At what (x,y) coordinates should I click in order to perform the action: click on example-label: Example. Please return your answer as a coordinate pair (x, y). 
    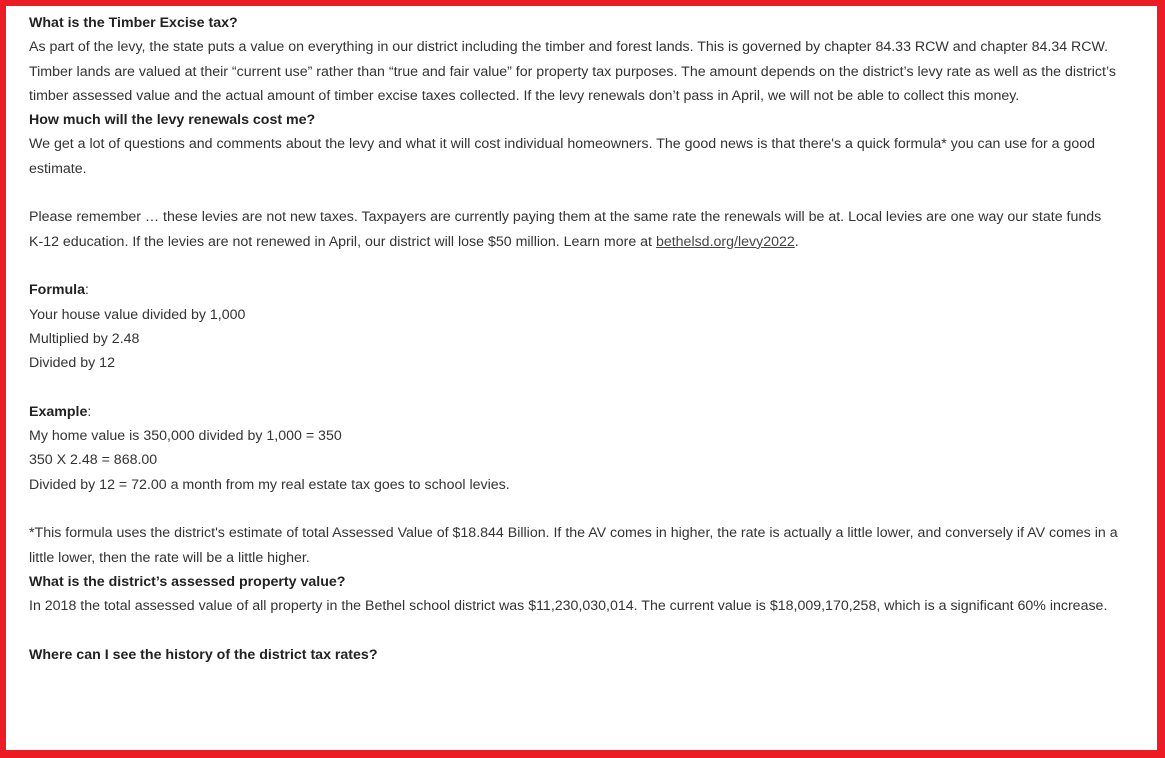
    Looking at the image, I should click on (58, 411).